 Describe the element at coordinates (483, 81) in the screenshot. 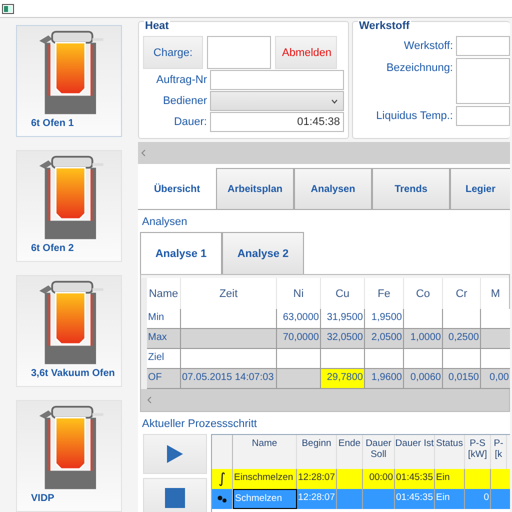

I see `designation-field` at that location.